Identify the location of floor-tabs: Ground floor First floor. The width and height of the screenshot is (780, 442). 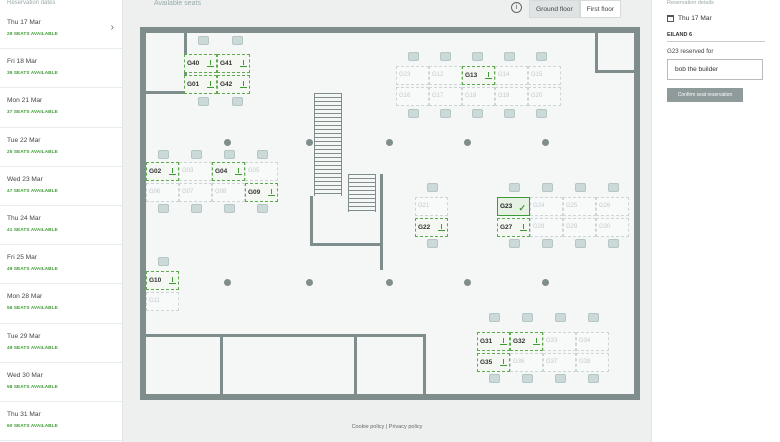
(575, 9).